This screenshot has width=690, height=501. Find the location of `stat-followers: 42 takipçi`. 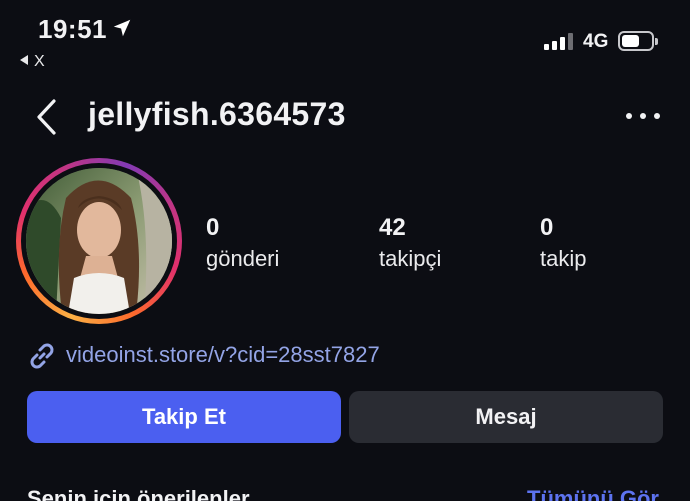

stat-followers: 42 takipçi is located at coordinates (410, 243).